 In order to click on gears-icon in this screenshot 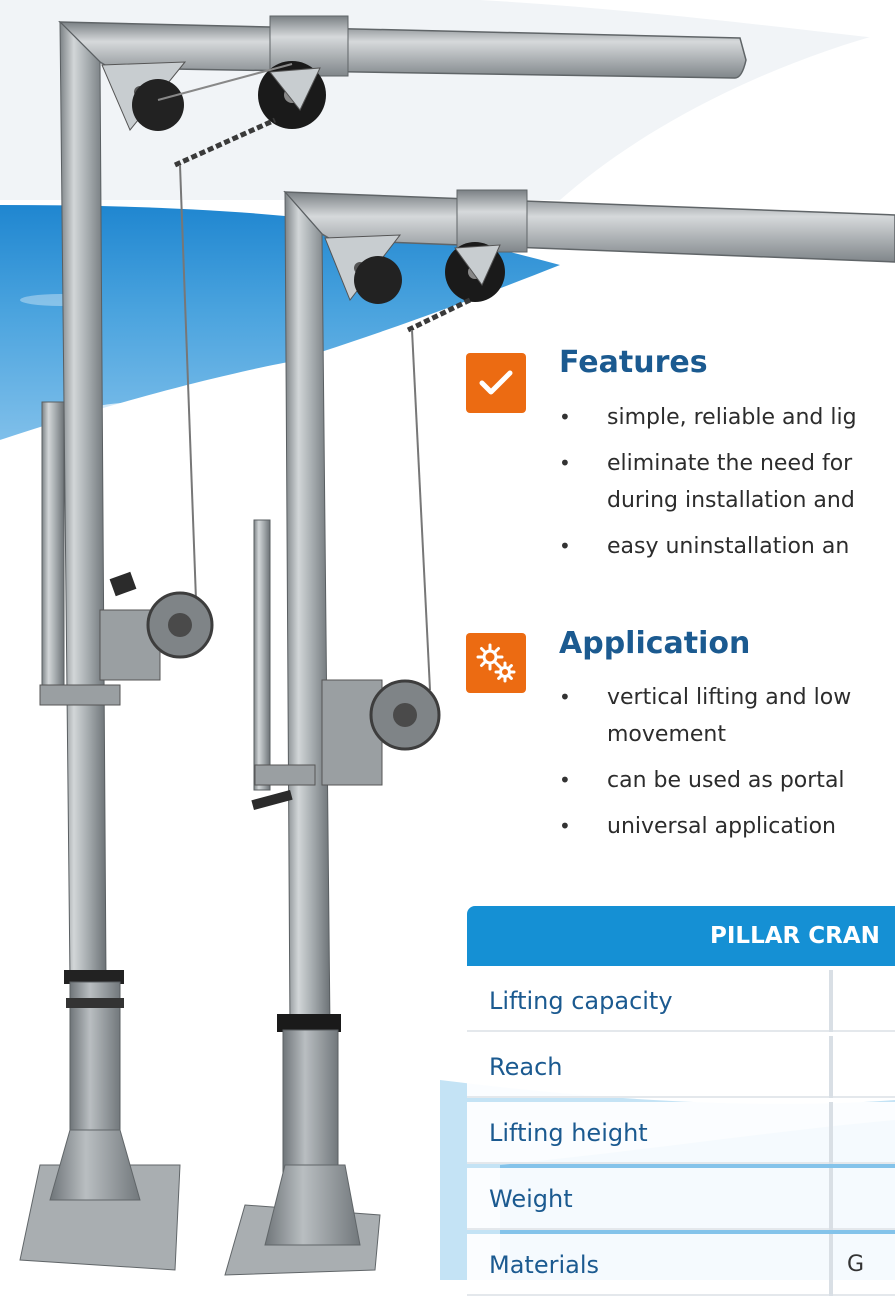, I will do `click(496, 663)`.